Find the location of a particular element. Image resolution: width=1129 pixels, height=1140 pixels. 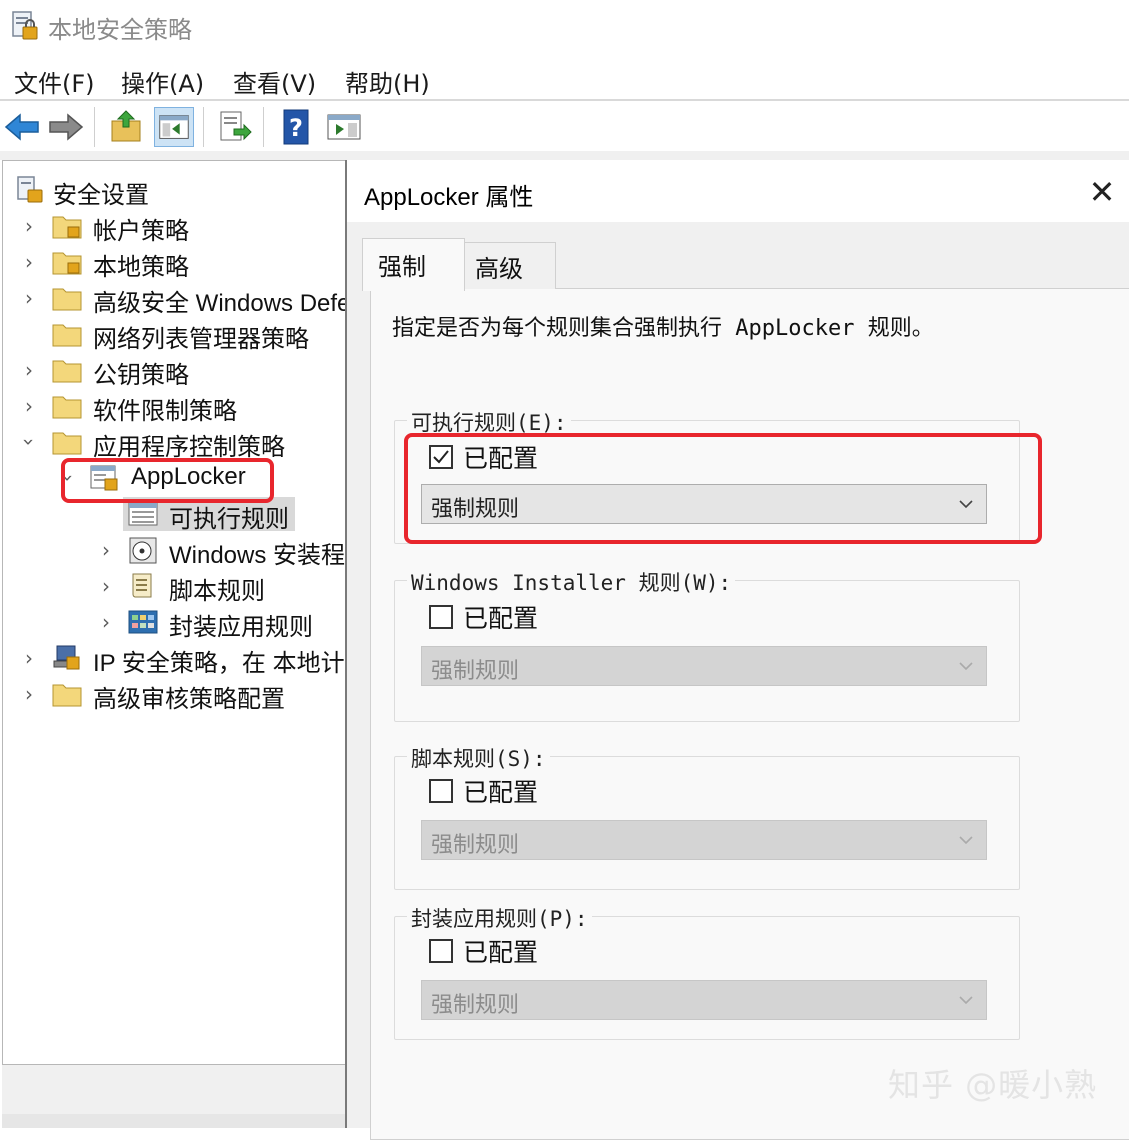

menu-bar: 文件(F) 操作(A) 查看(V) 帮助(H) is located at coordinates (564, 76).